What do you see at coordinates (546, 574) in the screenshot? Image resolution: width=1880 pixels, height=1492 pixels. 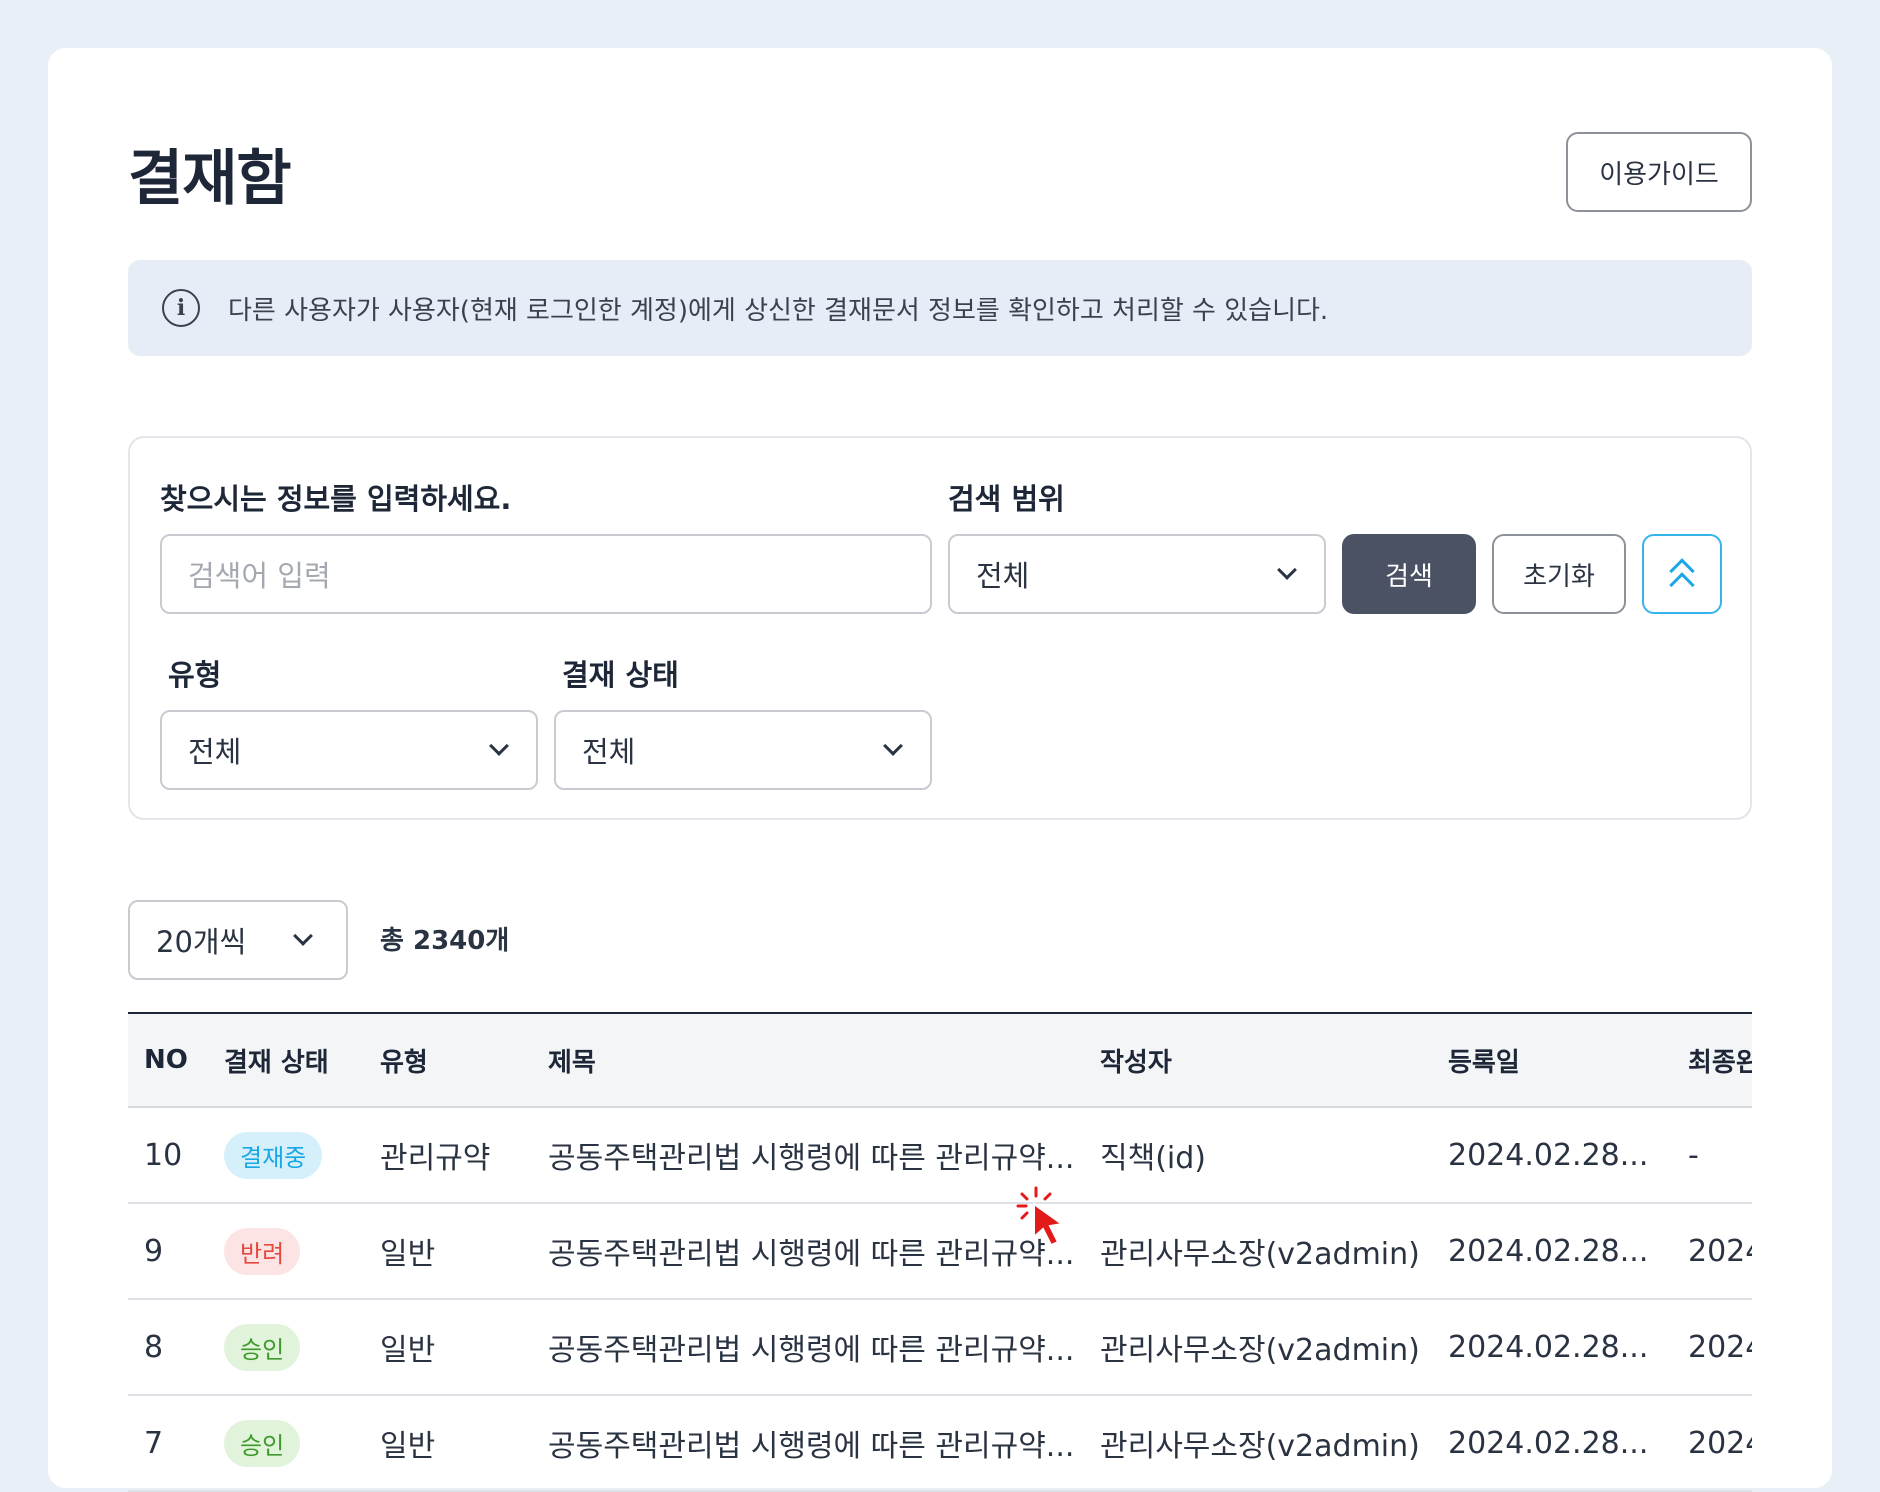 I see `search-input: 검색어 입력` at bounding box center [546, 574].